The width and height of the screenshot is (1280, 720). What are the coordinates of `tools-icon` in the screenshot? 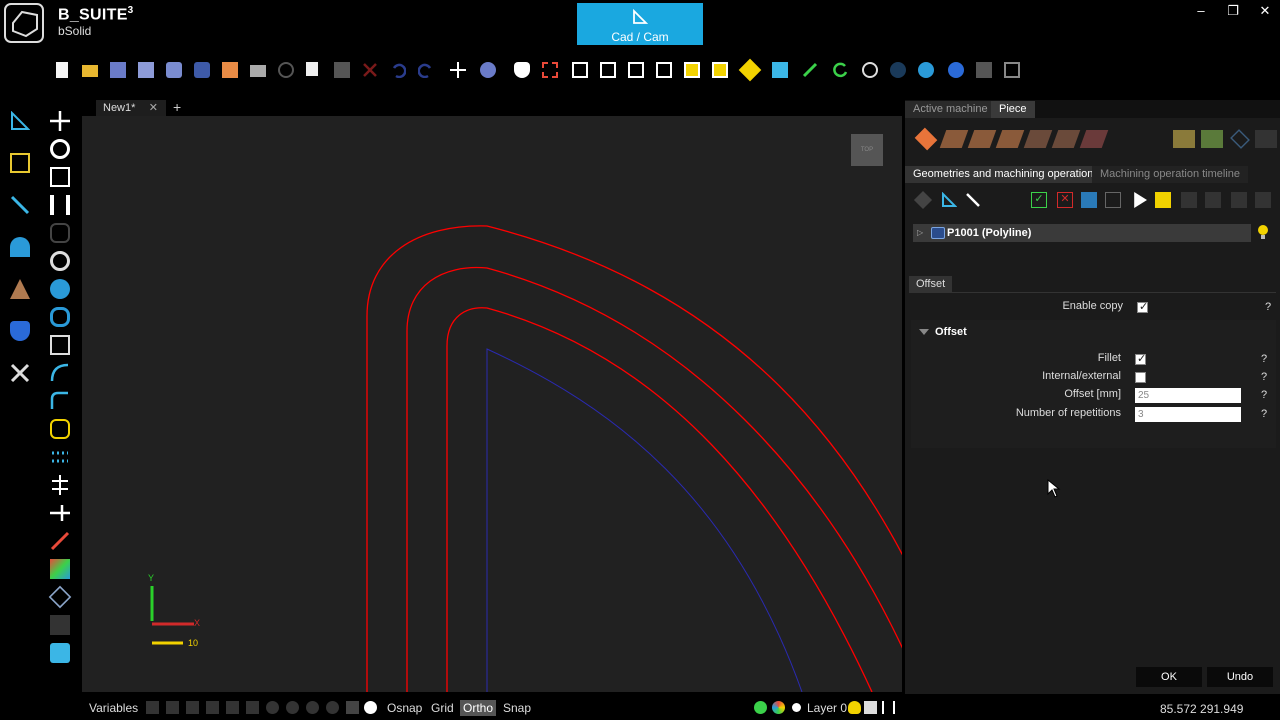 It's located at (20, 373).